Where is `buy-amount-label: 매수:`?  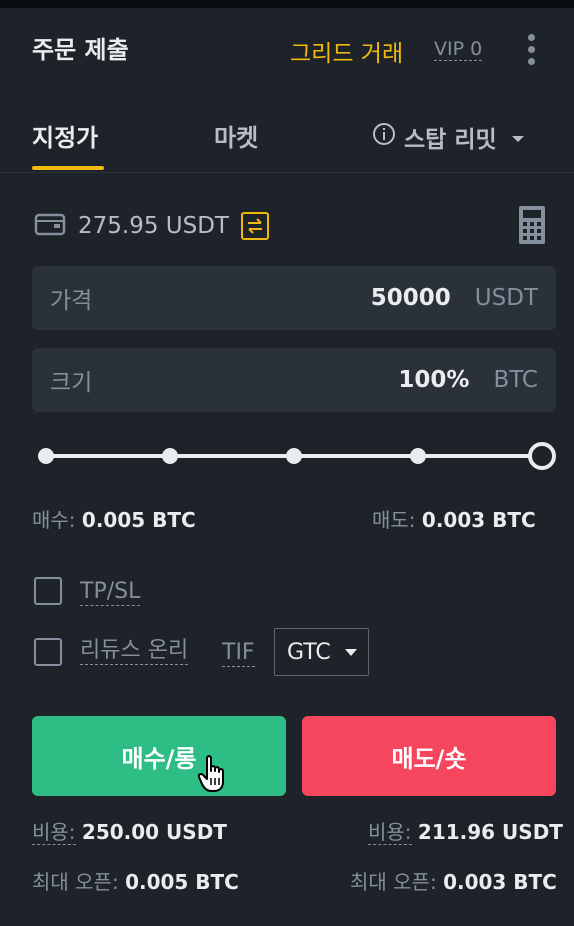
buy-amount-label: 매수: is located at coordinates (54, 520).